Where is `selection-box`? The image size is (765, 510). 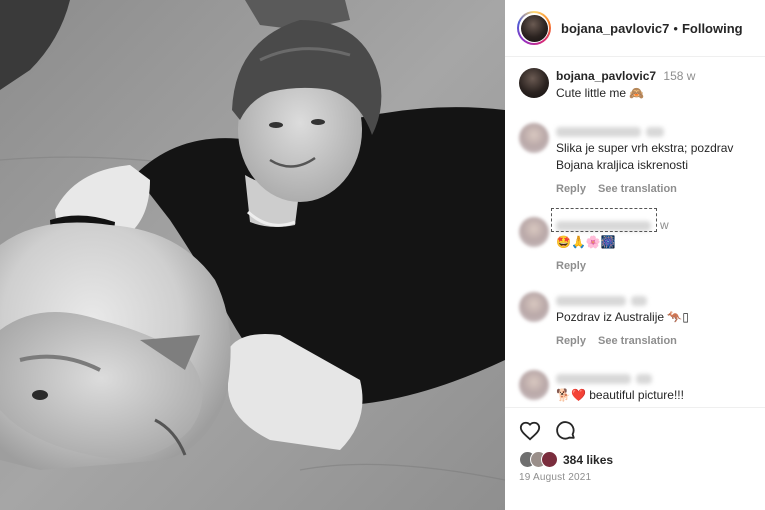 selection-box is located at coordinates (604, 220).